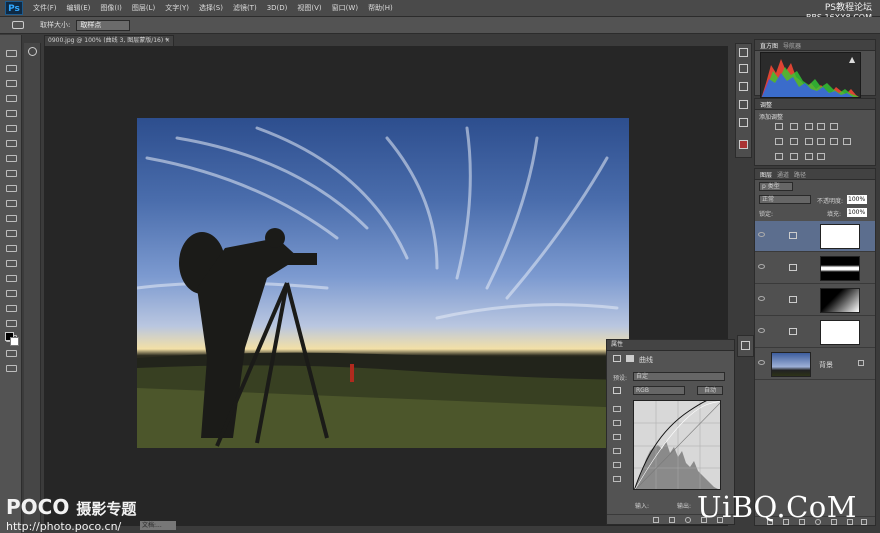 Image resolution: width=880 pixels, height=533 pixels. What do you see at coordinates (821, 156) in the screenshot?
I see `selective-color-icon` at bounding box center [821, 156].